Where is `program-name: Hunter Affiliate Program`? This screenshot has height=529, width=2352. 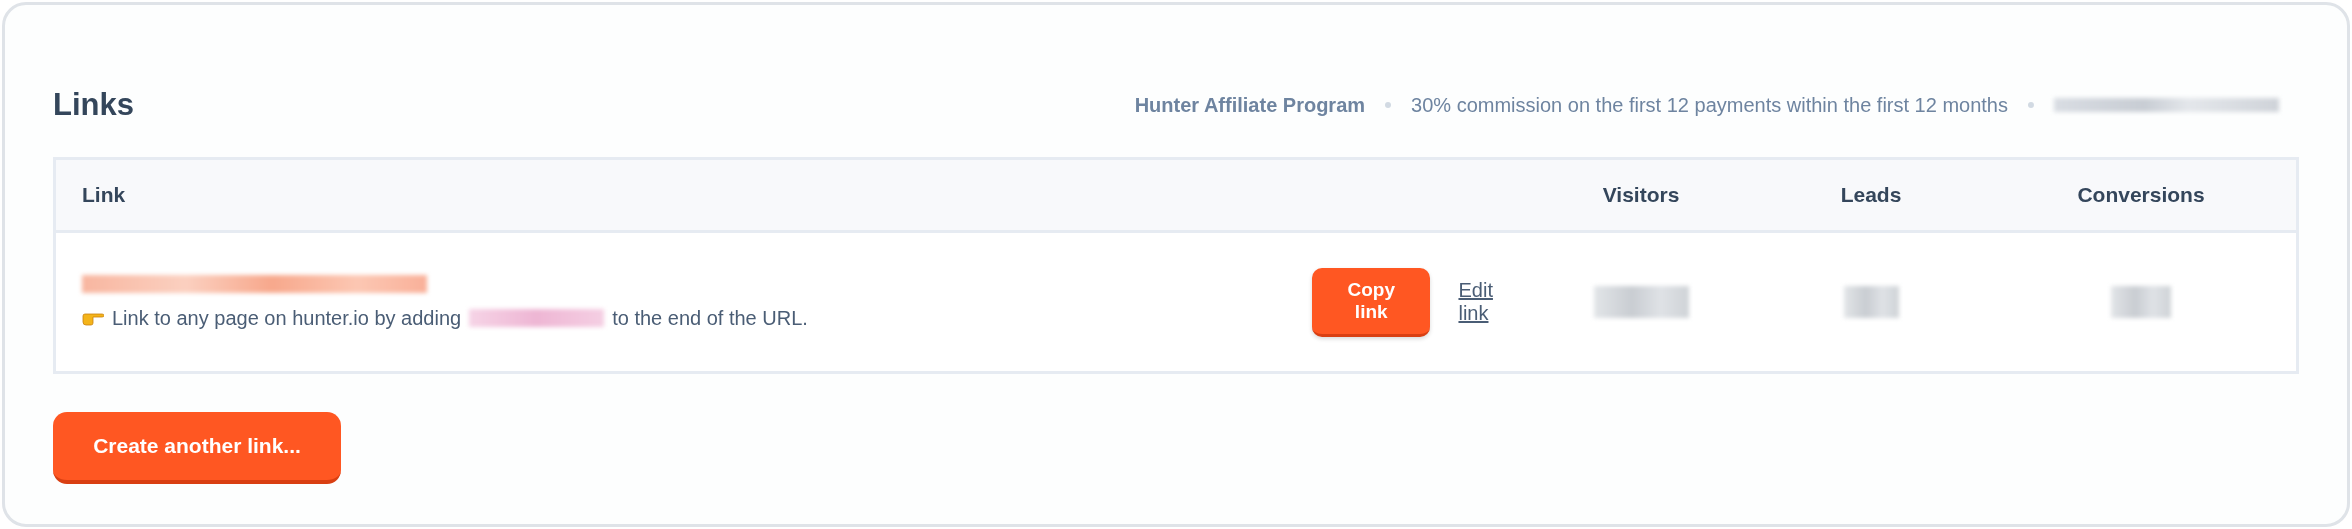 program-name: Hunter Affiliate Program is located at coordinates (1250, 105).